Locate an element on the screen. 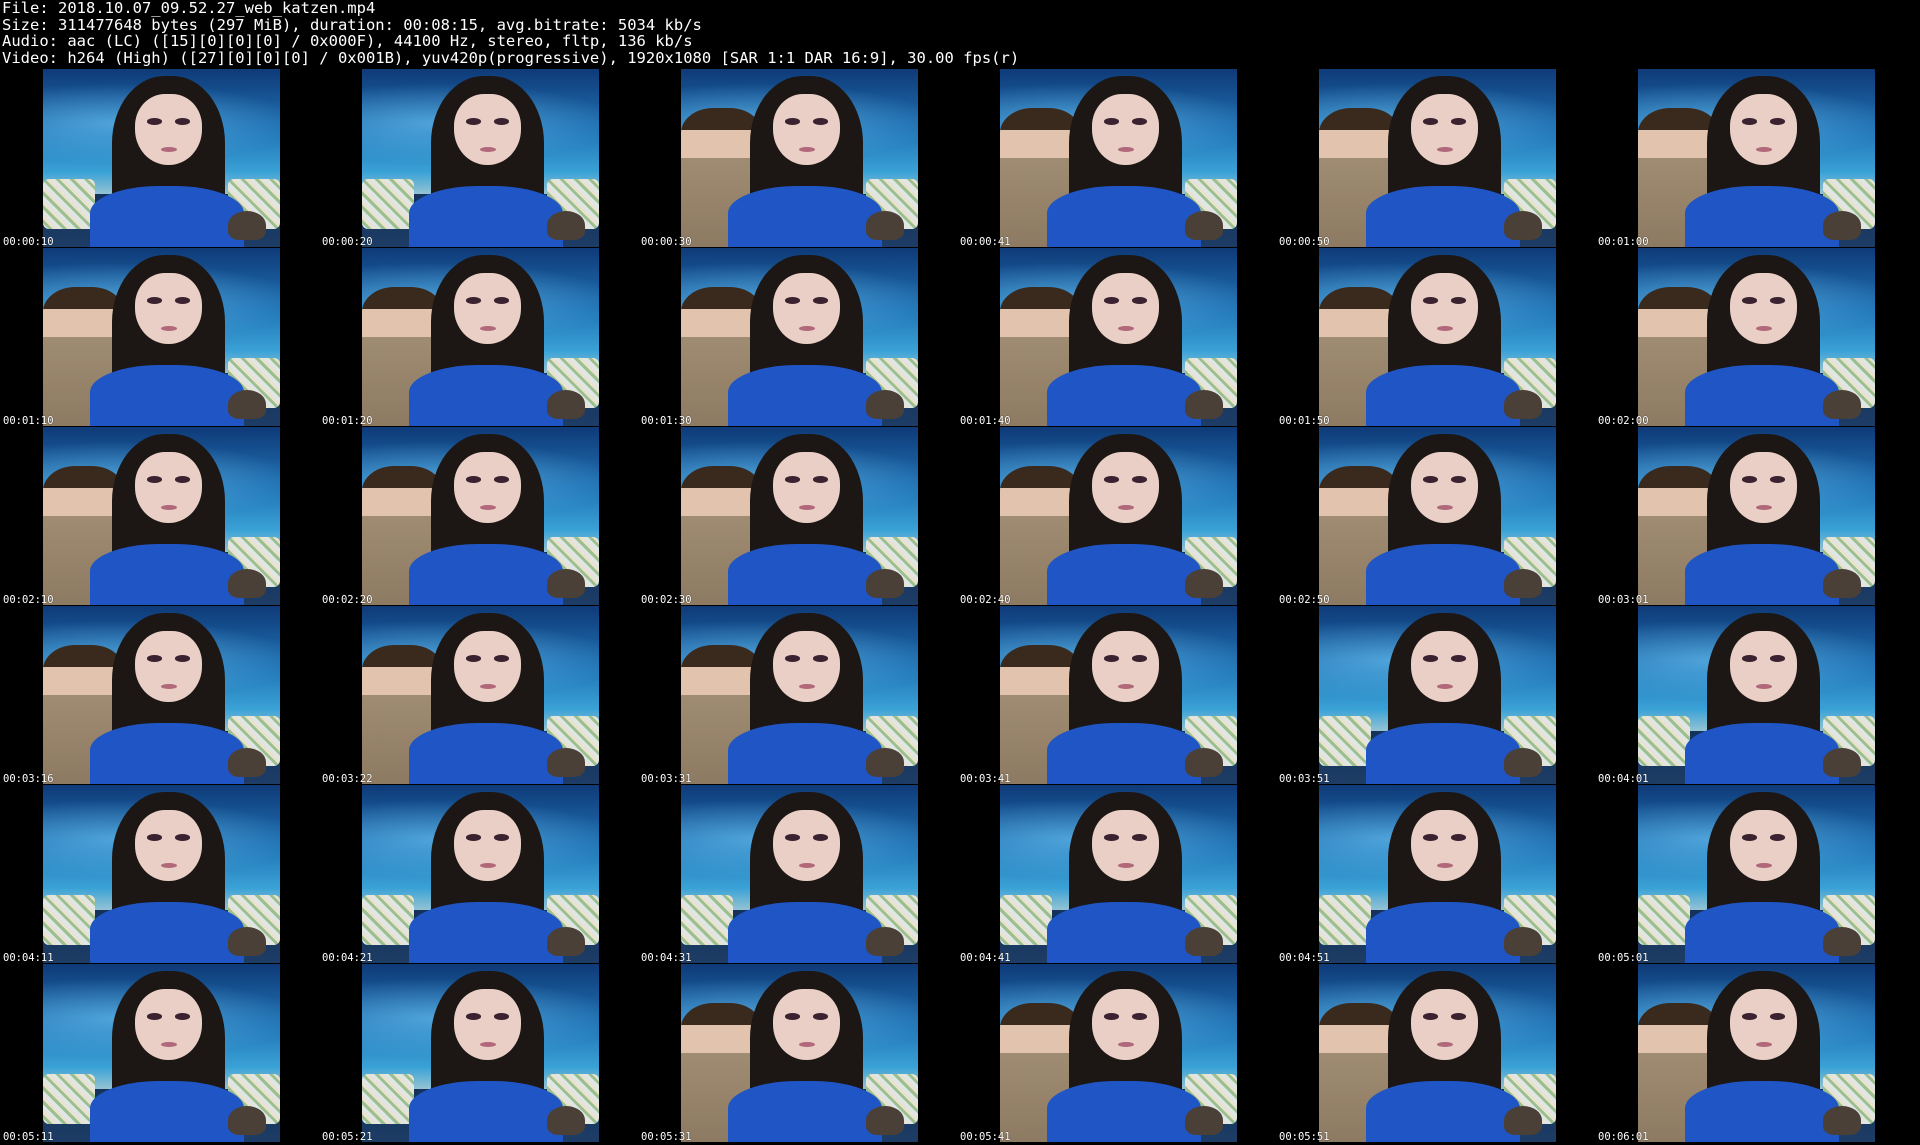  thumbnail-cell: 00:05:01 is located at coordinates (1754, 874).